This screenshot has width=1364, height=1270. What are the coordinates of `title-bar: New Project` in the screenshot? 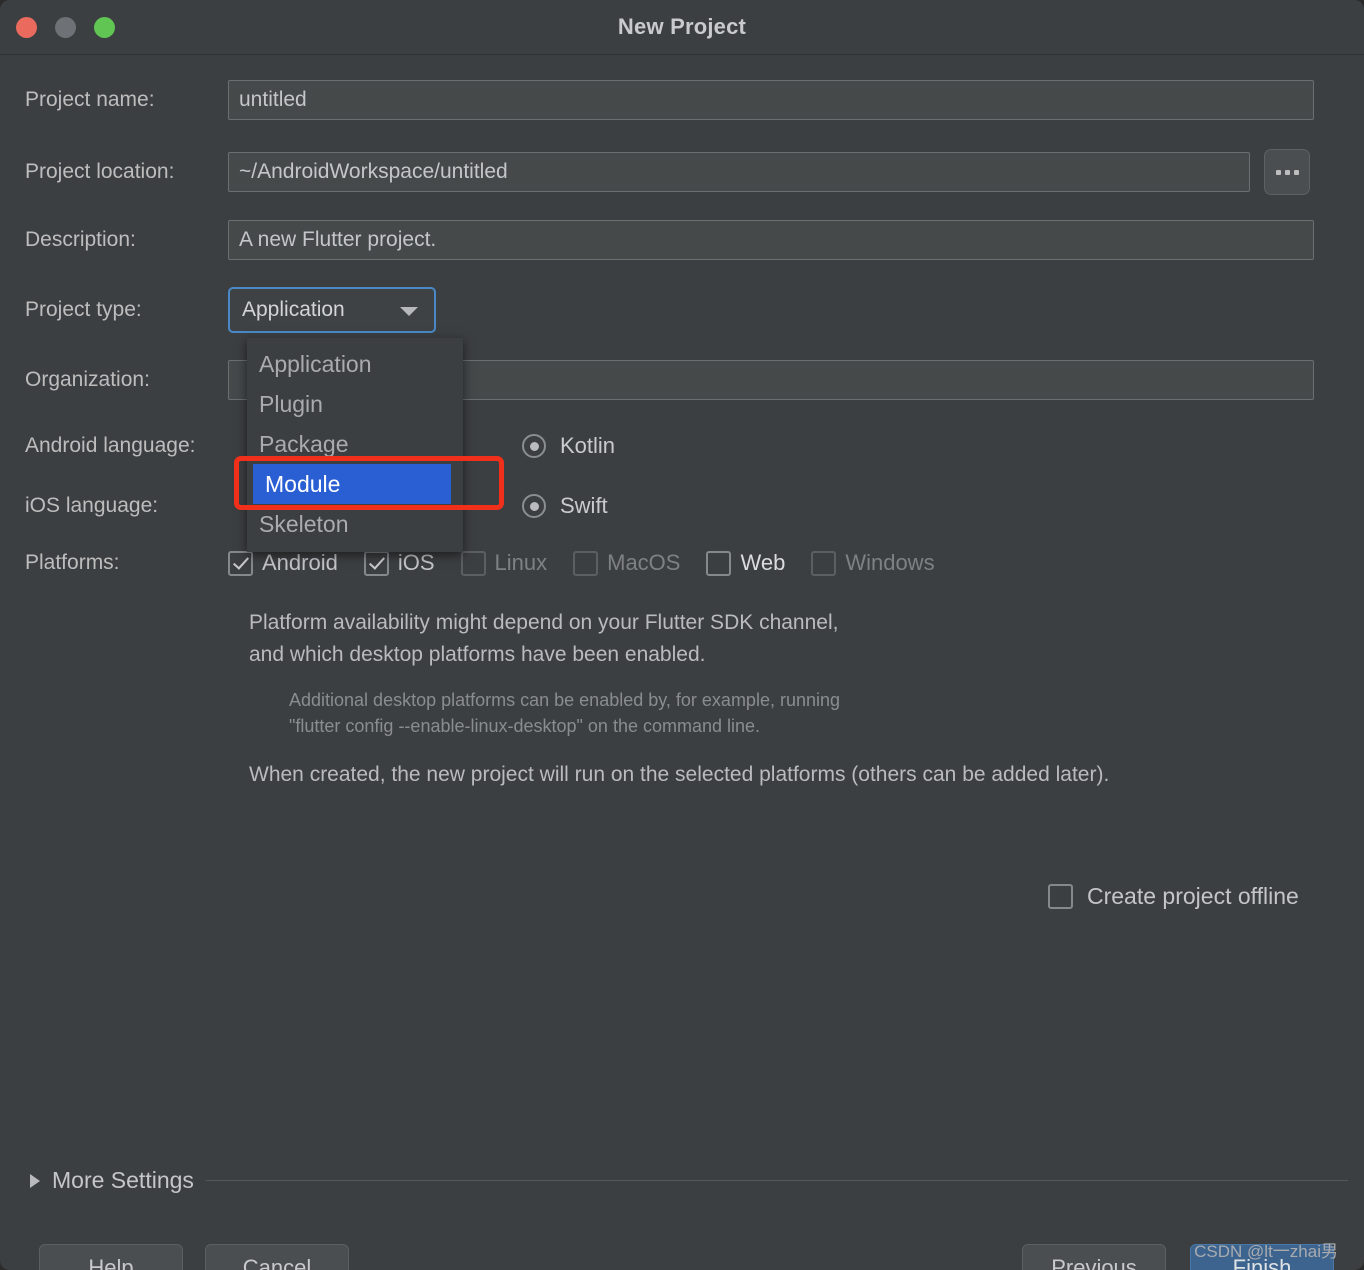 It's located at (682, 27).